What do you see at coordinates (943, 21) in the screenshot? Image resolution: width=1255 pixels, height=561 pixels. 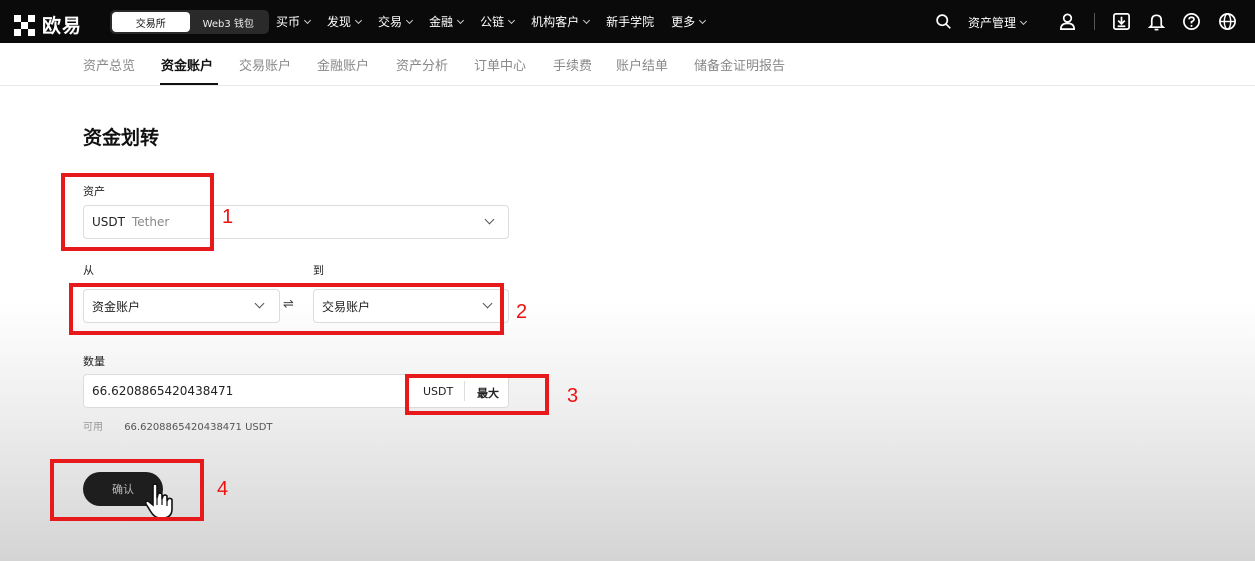 I see `search-icon` at bounding box center [943, 21].